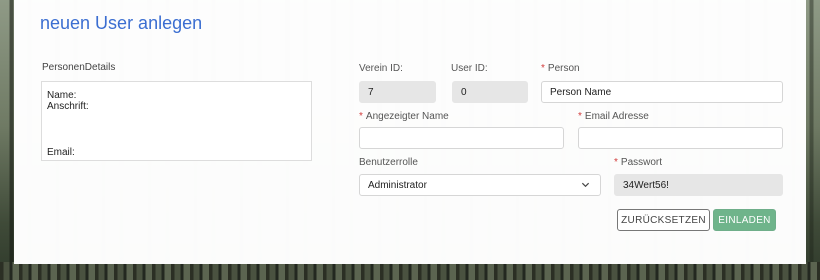 The height and width of the screenshot is (280, 820). What do you see at coordinates (68, 106) in the screenshot?
I see `details-address-label: Anschrift:` at bounding box center [68, 106].